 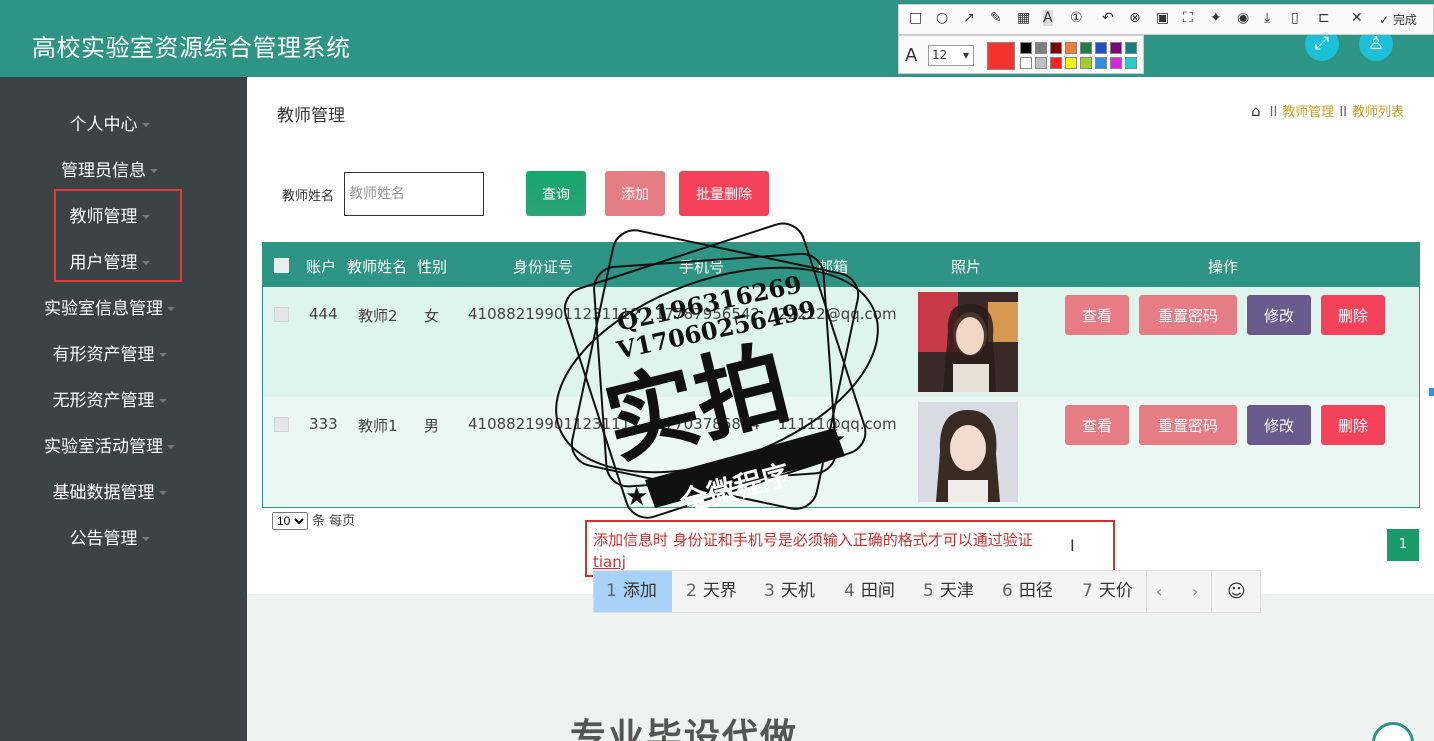 What do you see at coordinates (969, 18) in the screenshot?
I see `arrow-tool-icon: ↗` at bounding box center [969, 18].